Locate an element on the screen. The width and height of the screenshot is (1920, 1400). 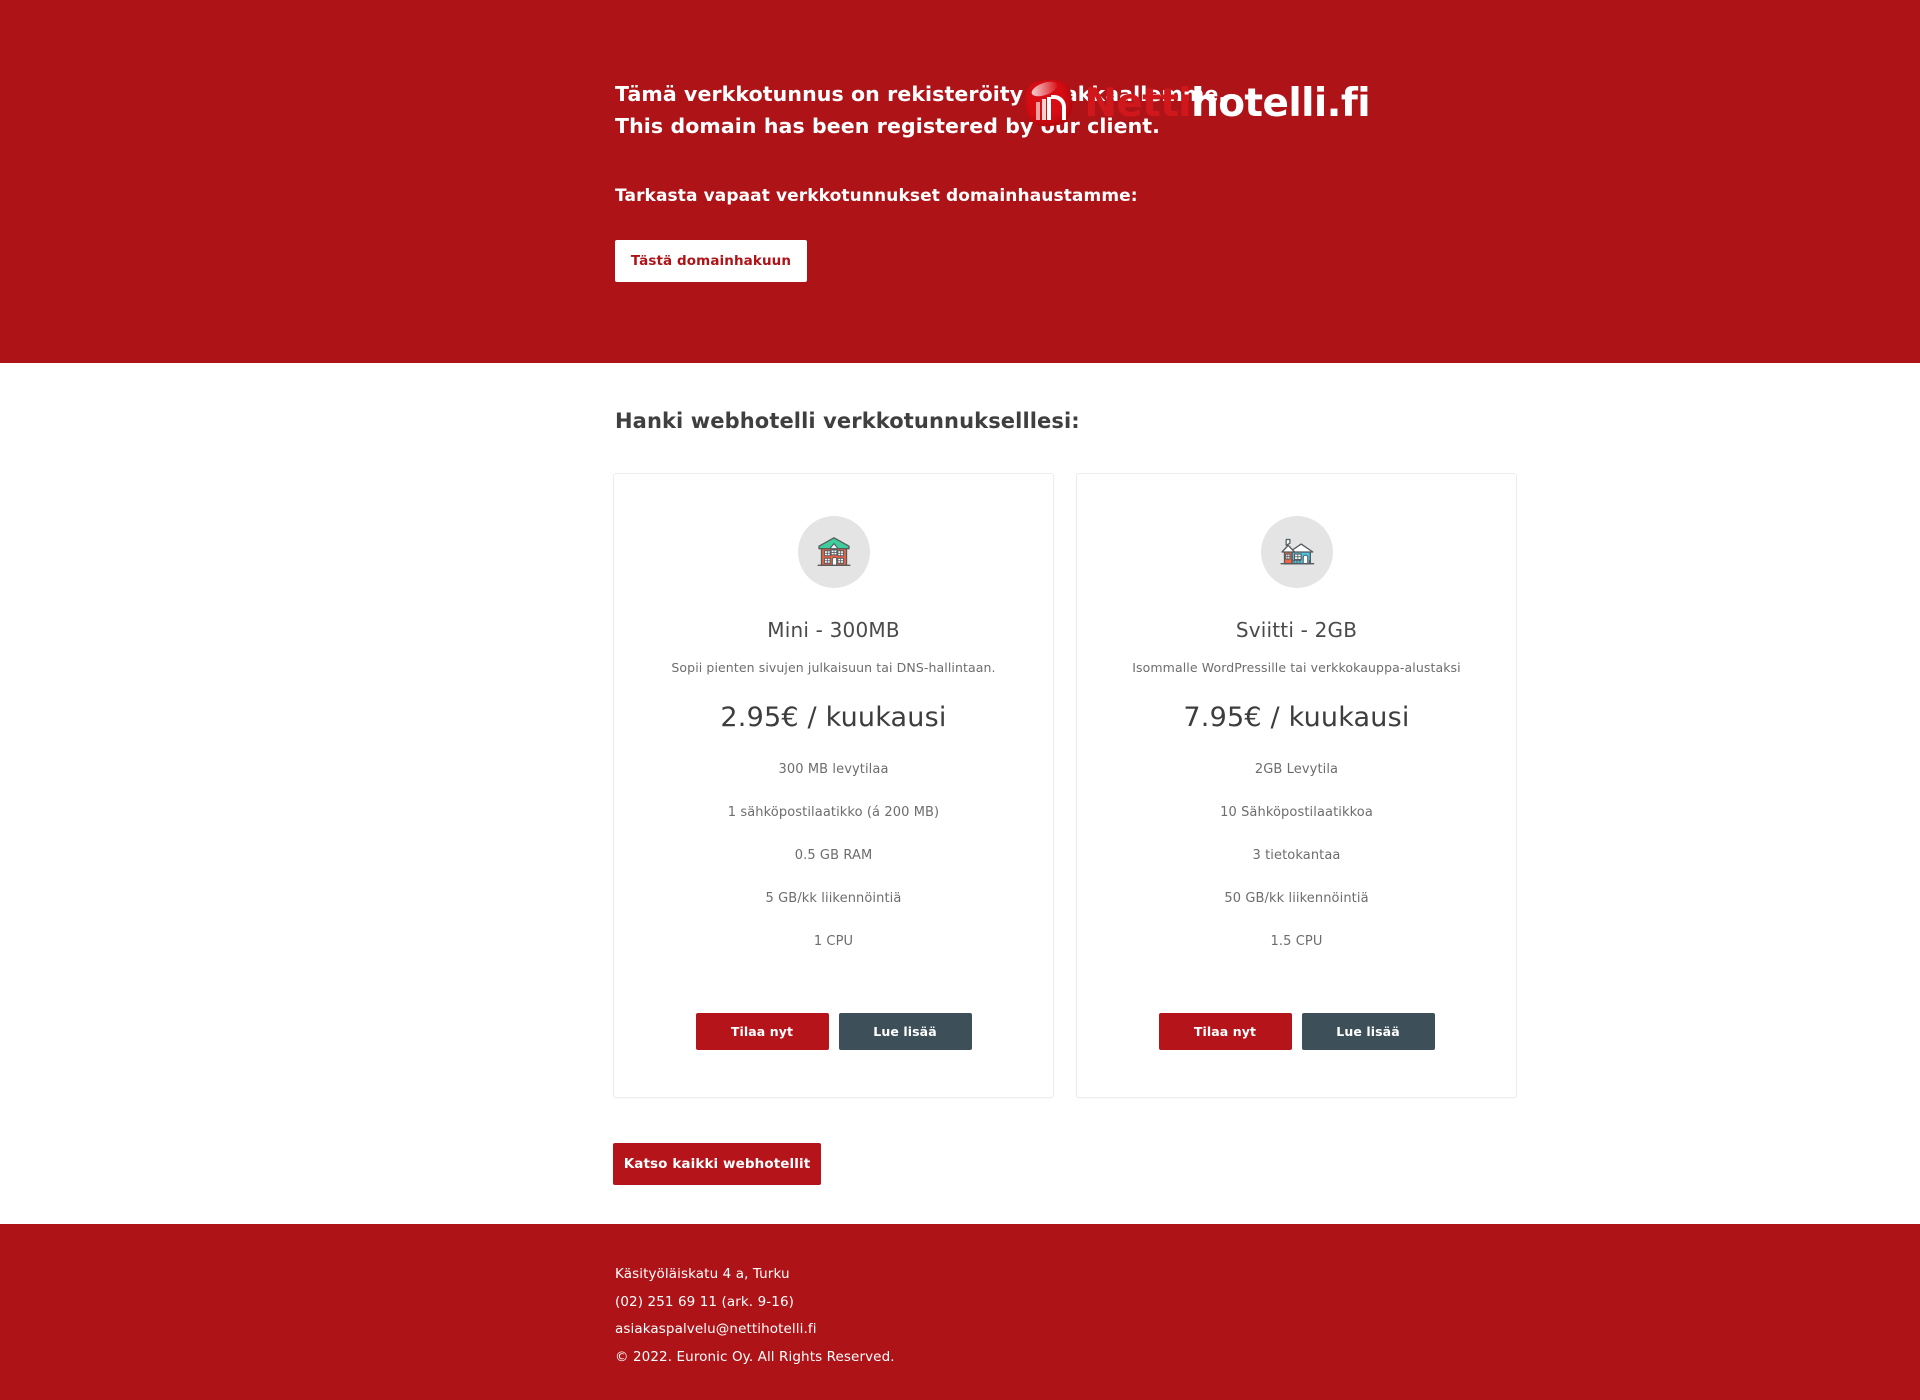
house-cottage-icon is located at coordinates (1297, 551).